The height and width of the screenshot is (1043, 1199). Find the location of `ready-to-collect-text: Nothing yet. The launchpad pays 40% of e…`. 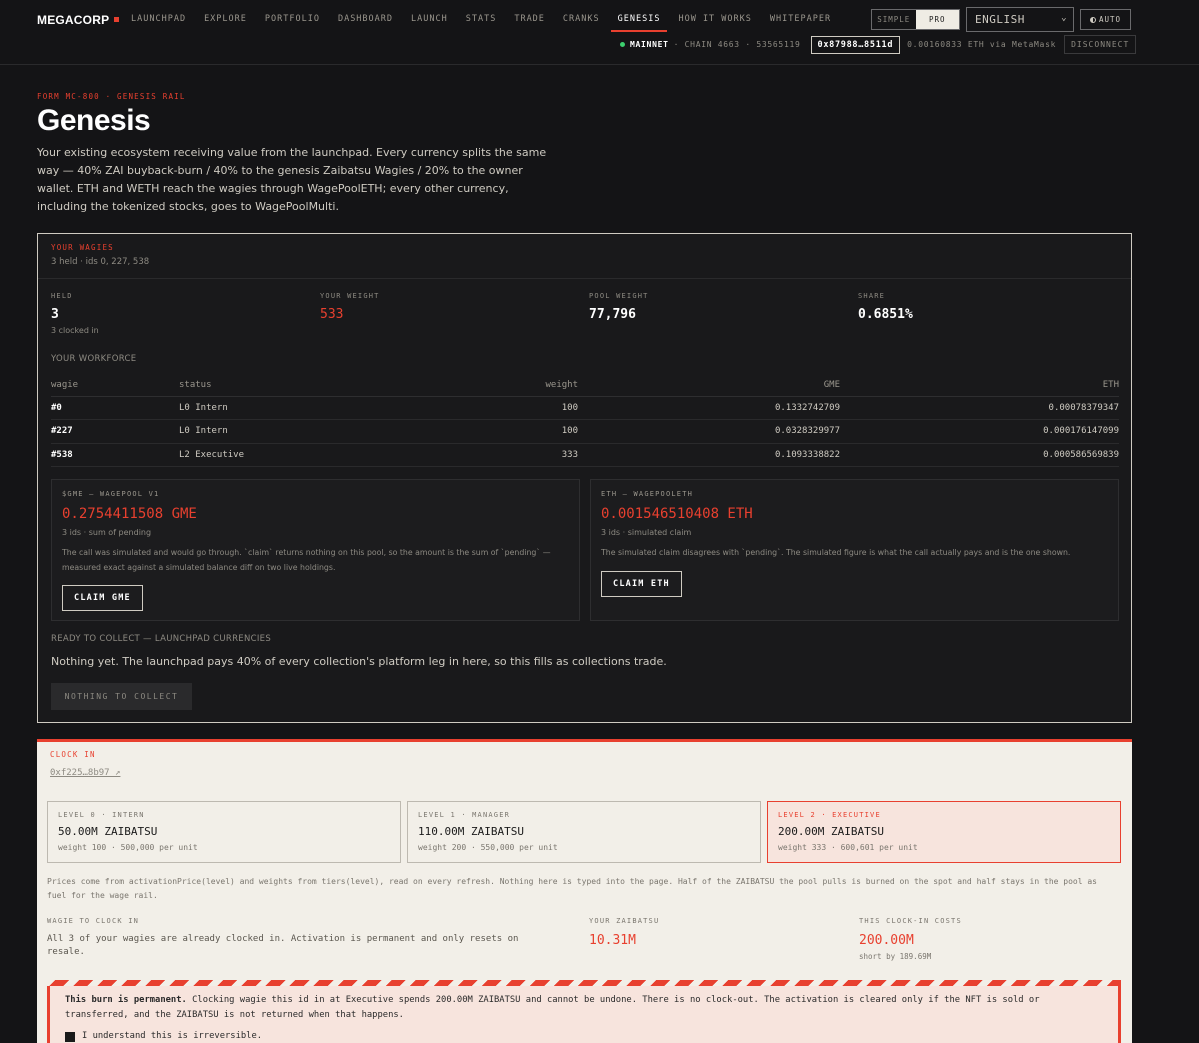

ready-to-collect-text: Nothing yet. The launchpad pays 40% of e… is located at coordinates (359, 661).